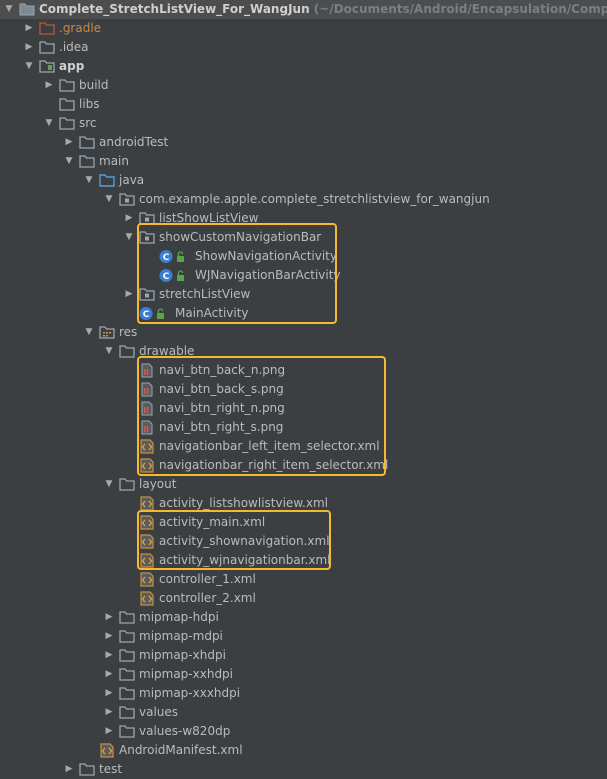  What do you see at coordinates (221, 389) in the screenshot?
I see `tree-item-label: navi_btn_back_s.png` at bounding box center [221, 389].